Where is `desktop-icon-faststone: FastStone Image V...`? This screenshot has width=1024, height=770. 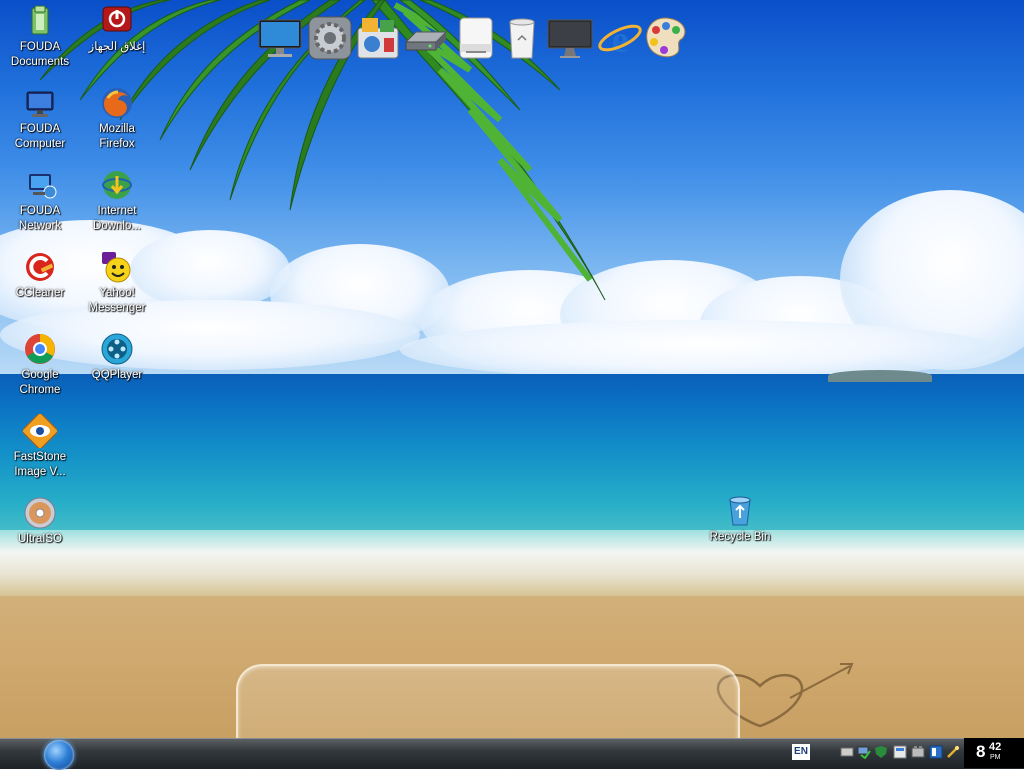 desktop-icon-faststone: FastStone Image V... is located at coordinates (40, 447).